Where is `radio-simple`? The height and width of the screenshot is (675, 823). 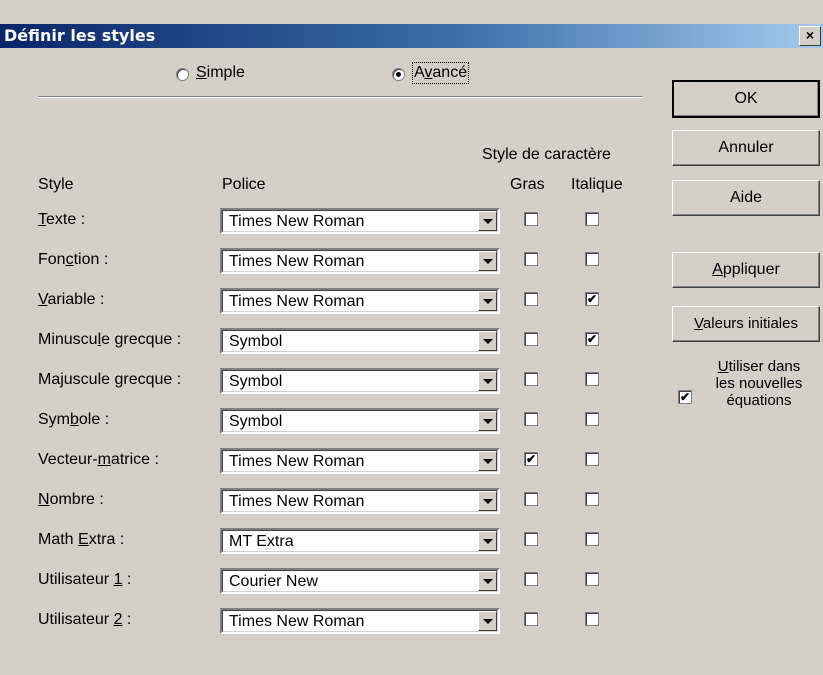
radio-simple is located at coordinates (182, 74).